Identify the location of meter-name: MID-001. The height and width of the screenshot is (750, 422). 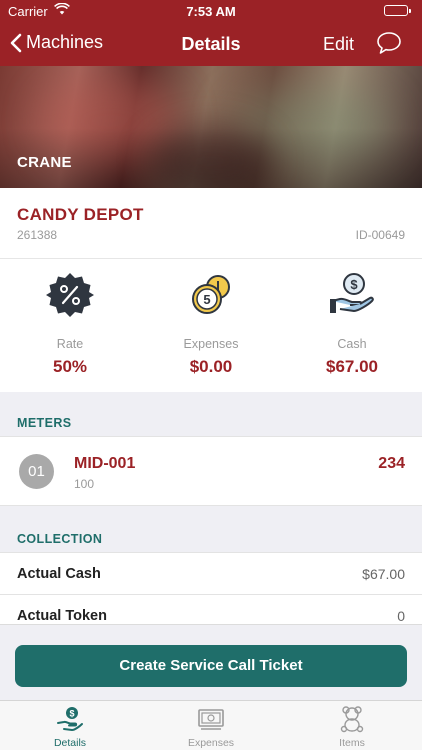
(105, 463).